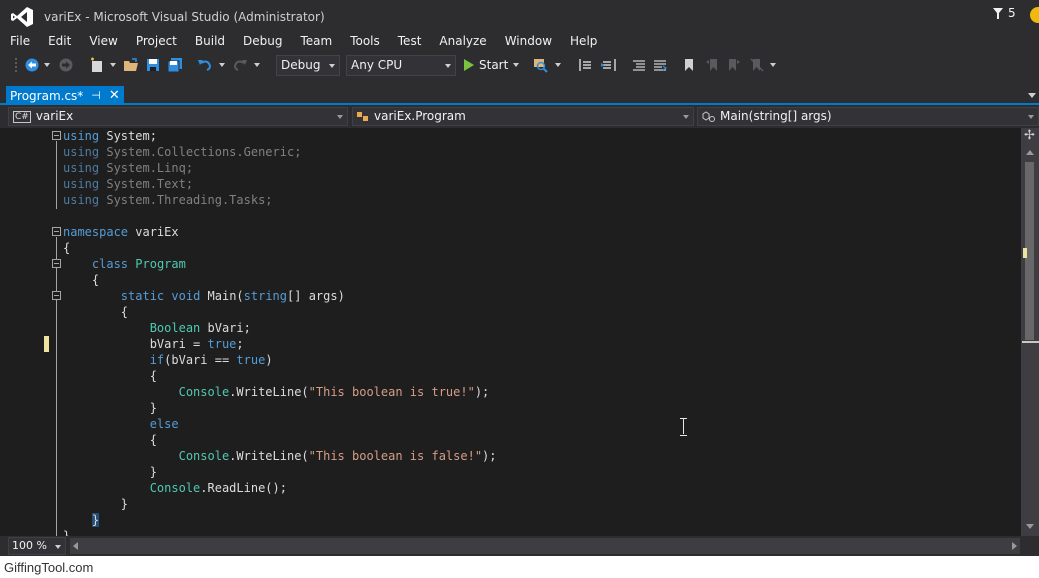 This screenshot has width=1039, height=578. Describe the element at coordinates (462, 42) in the screenshot. I see `menu-analyze: Analyze` at that location.